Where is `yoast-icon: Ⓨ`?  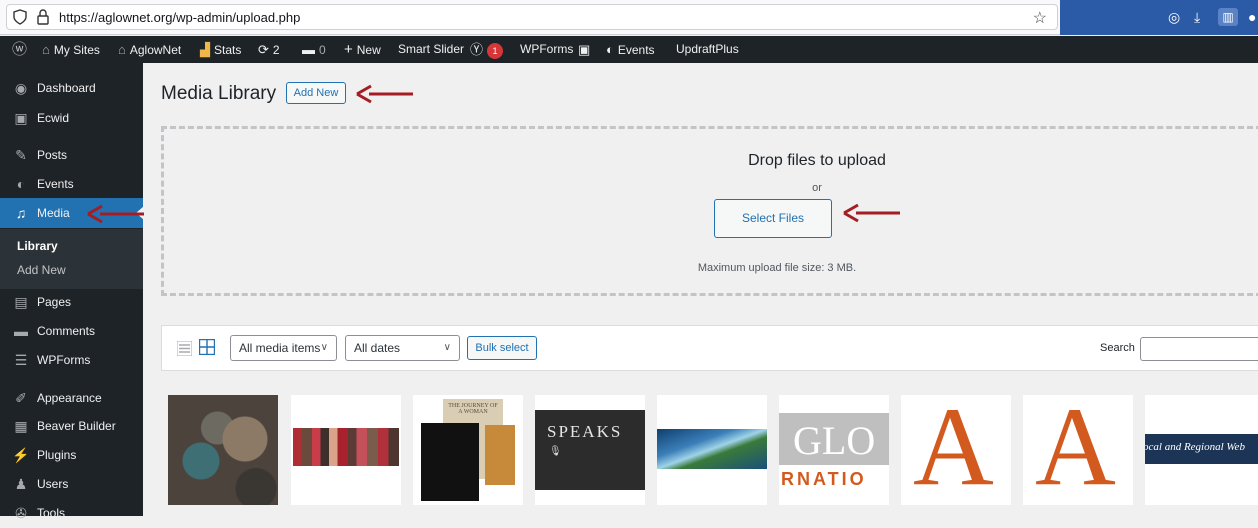 yoast-icon: Ⓨ is located at coordinates (477, 49).